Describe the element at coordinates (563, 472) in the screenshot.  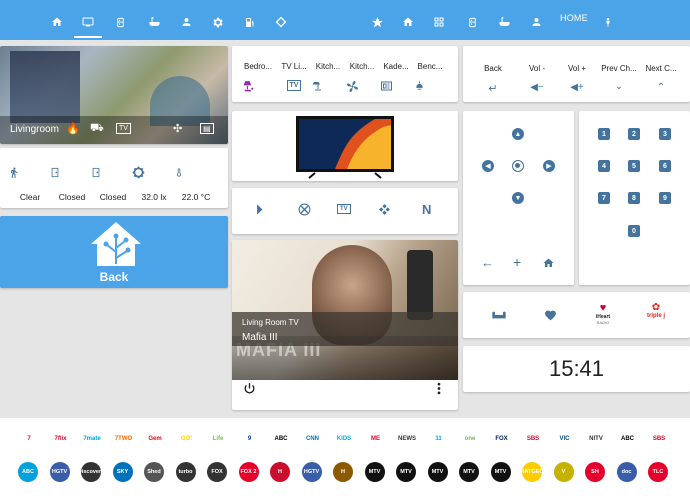
I see `channel-logo: V` at that location.